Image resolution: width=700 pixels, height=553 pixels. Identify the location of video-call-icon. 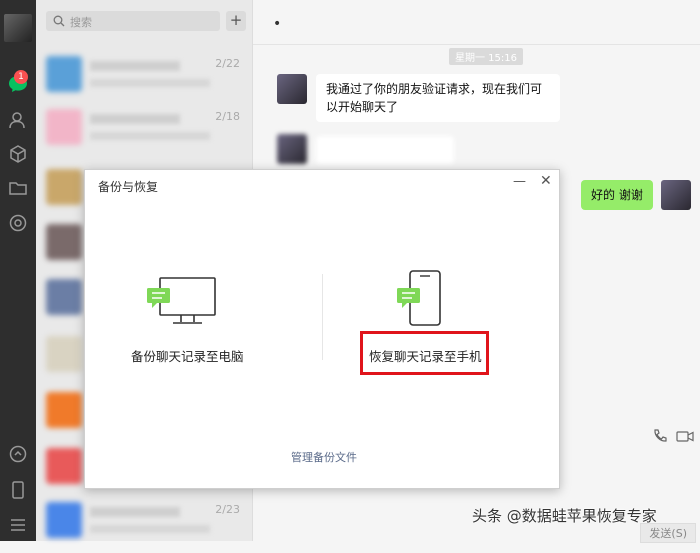
(685, 436).